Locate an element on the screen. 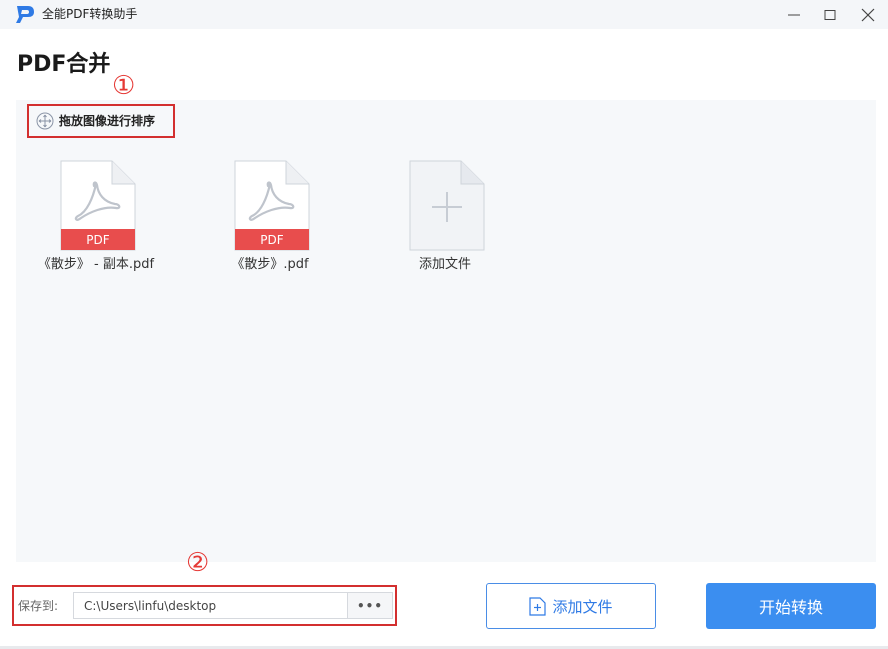 The width and height of the screenshot is (888, 649). add-file-tile: 添加文件 is located at coordinates (445, 220).